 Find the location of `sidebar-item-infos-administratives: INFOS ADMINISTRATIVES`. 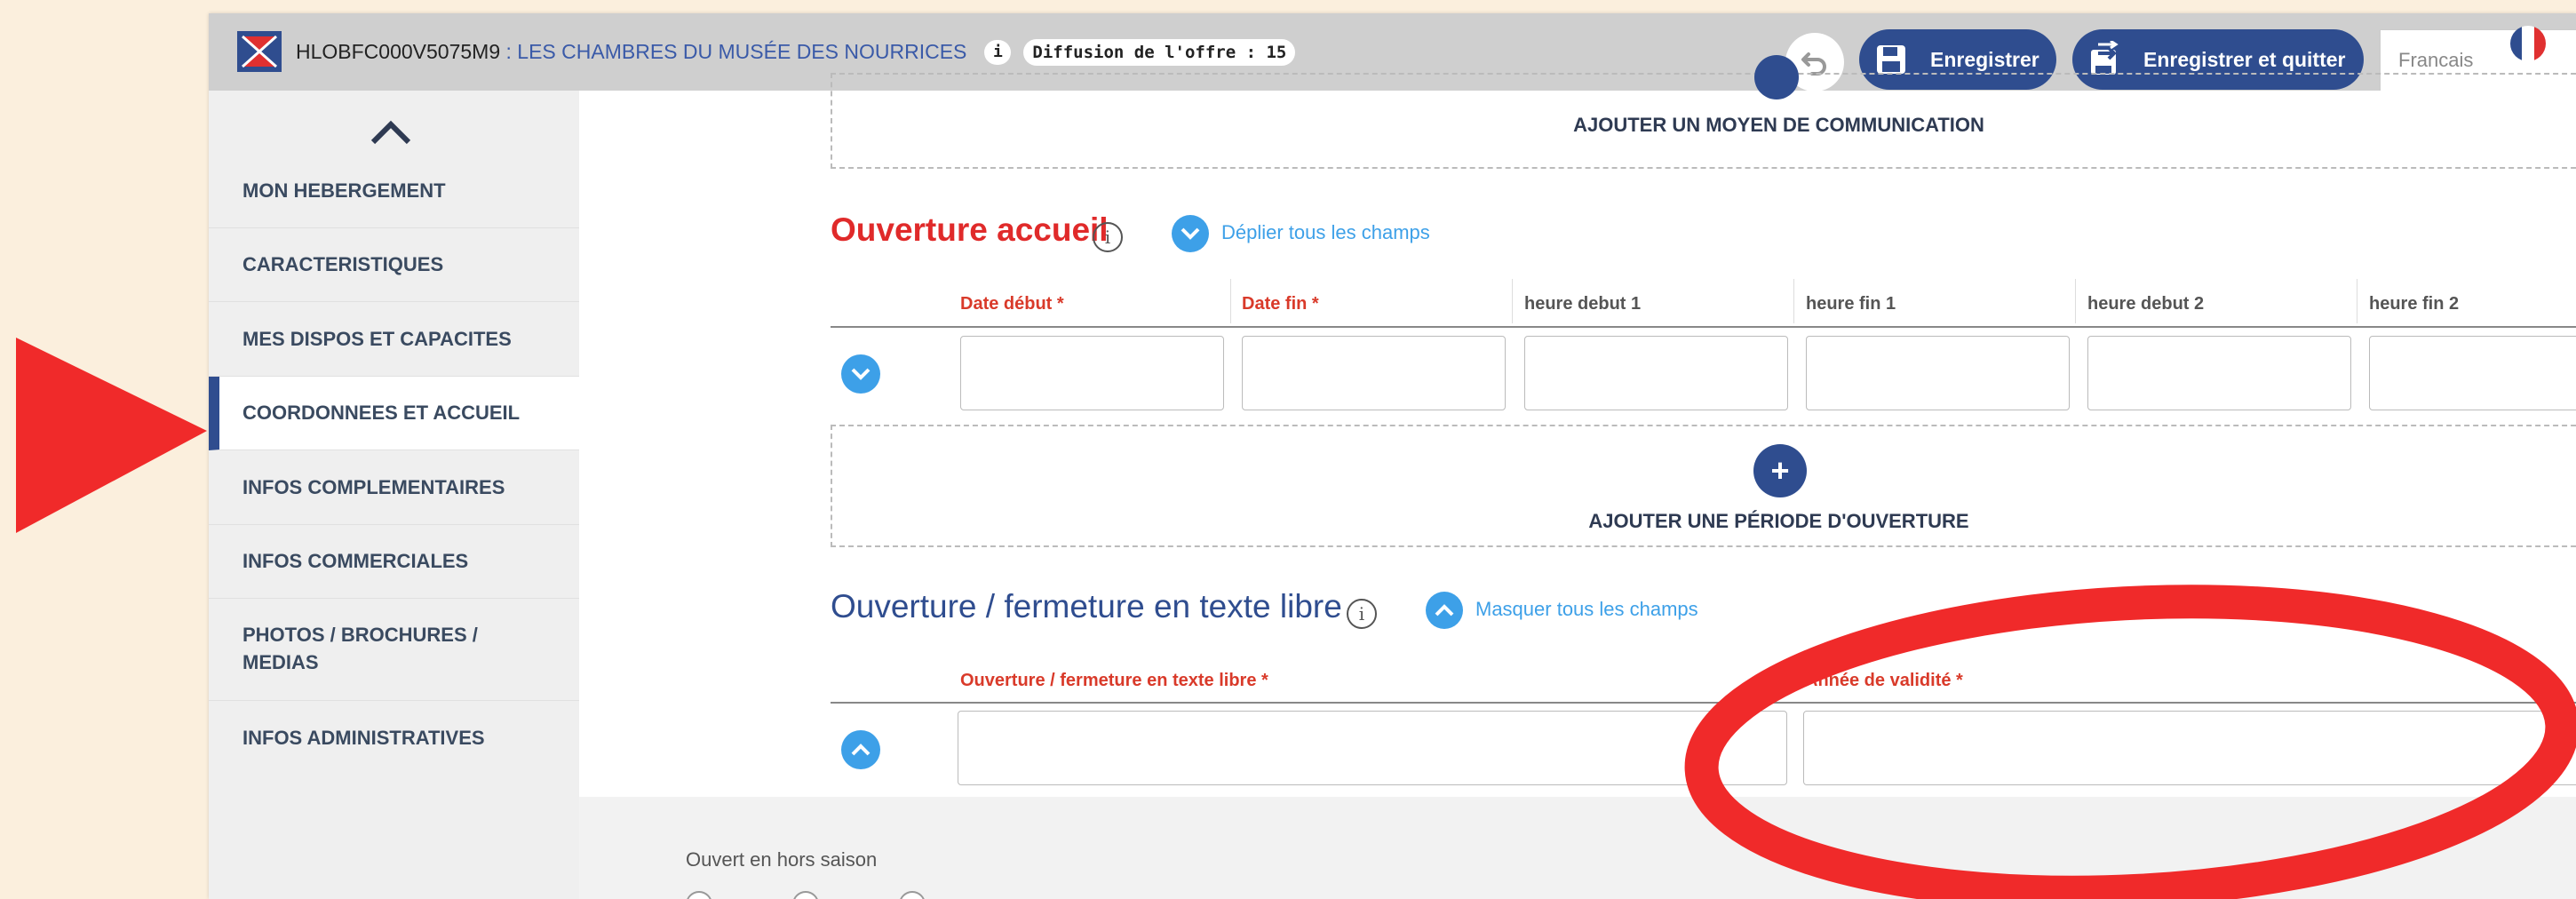

sidebar-item-infos-administratives: INFOS ADMINISTRATIVES is located at coordinates (394, 739).